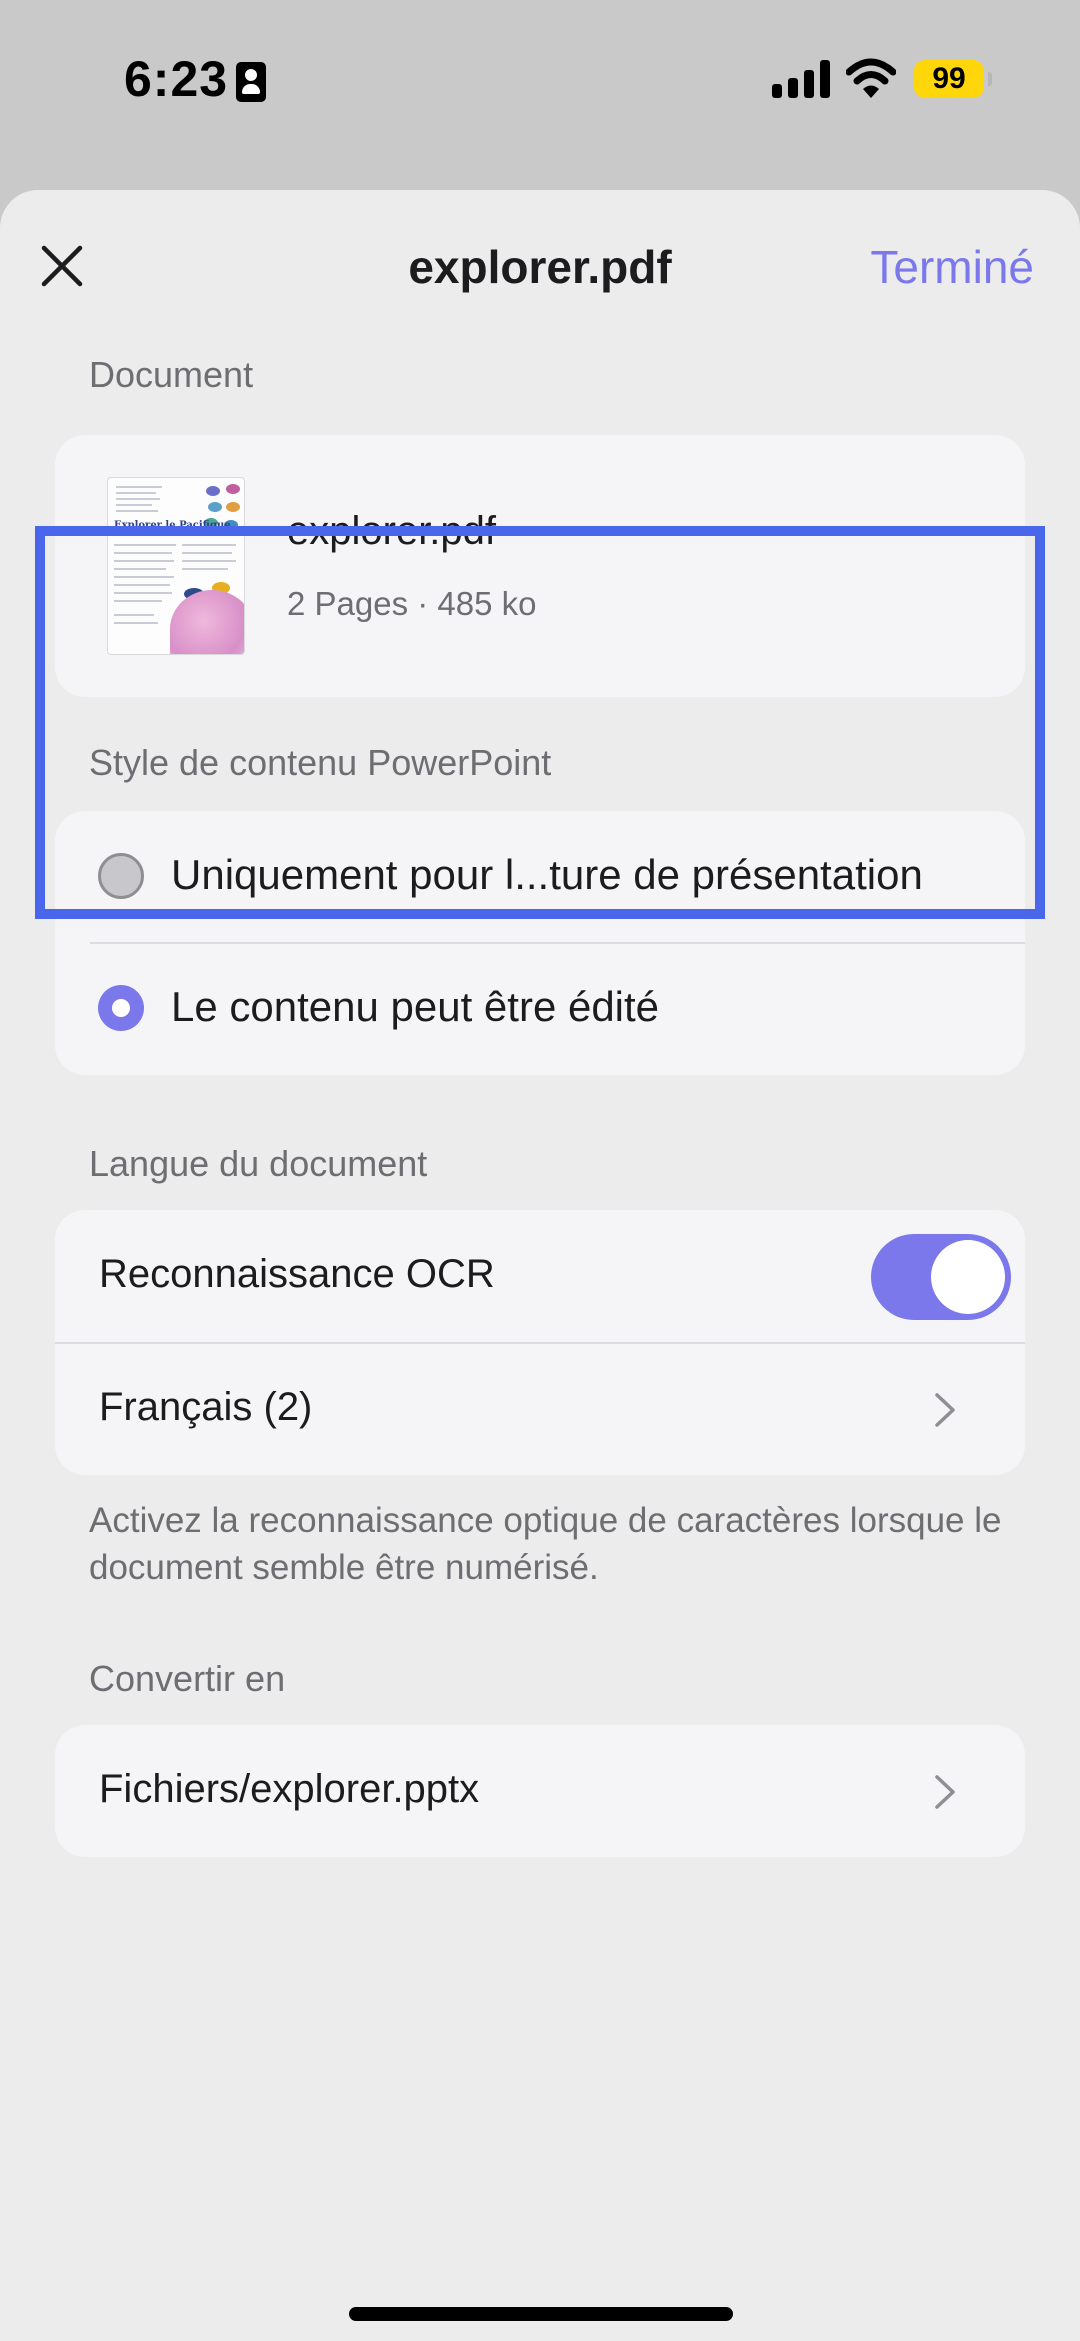 The image size is (1080, 2341). I want to click on toggle-knob, so click(968, 1277).